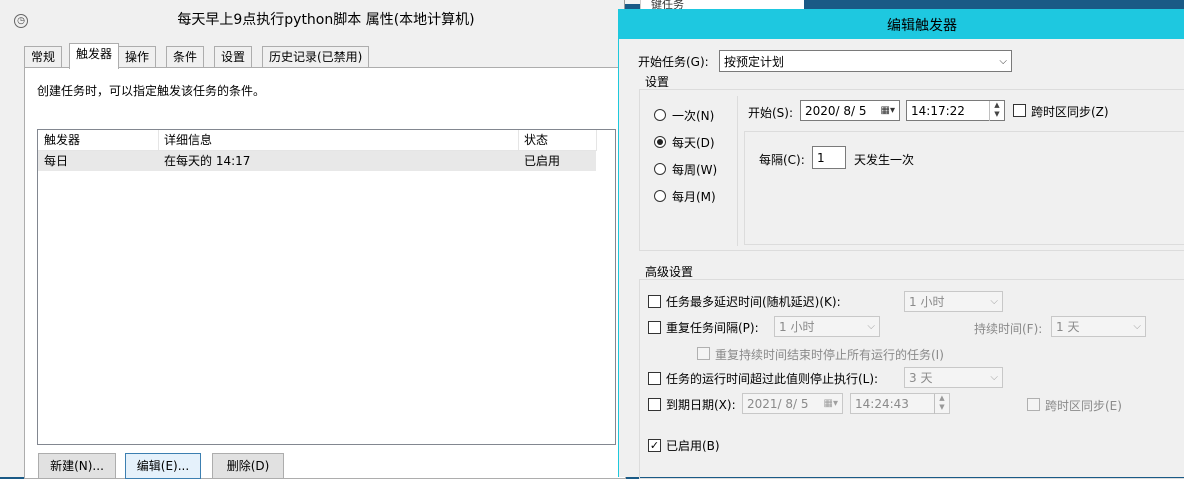  What do you see at coordinates (797, 327) in the screenshot?
I see `repeat-value: 1 小时` at bounding box center [797, 327].